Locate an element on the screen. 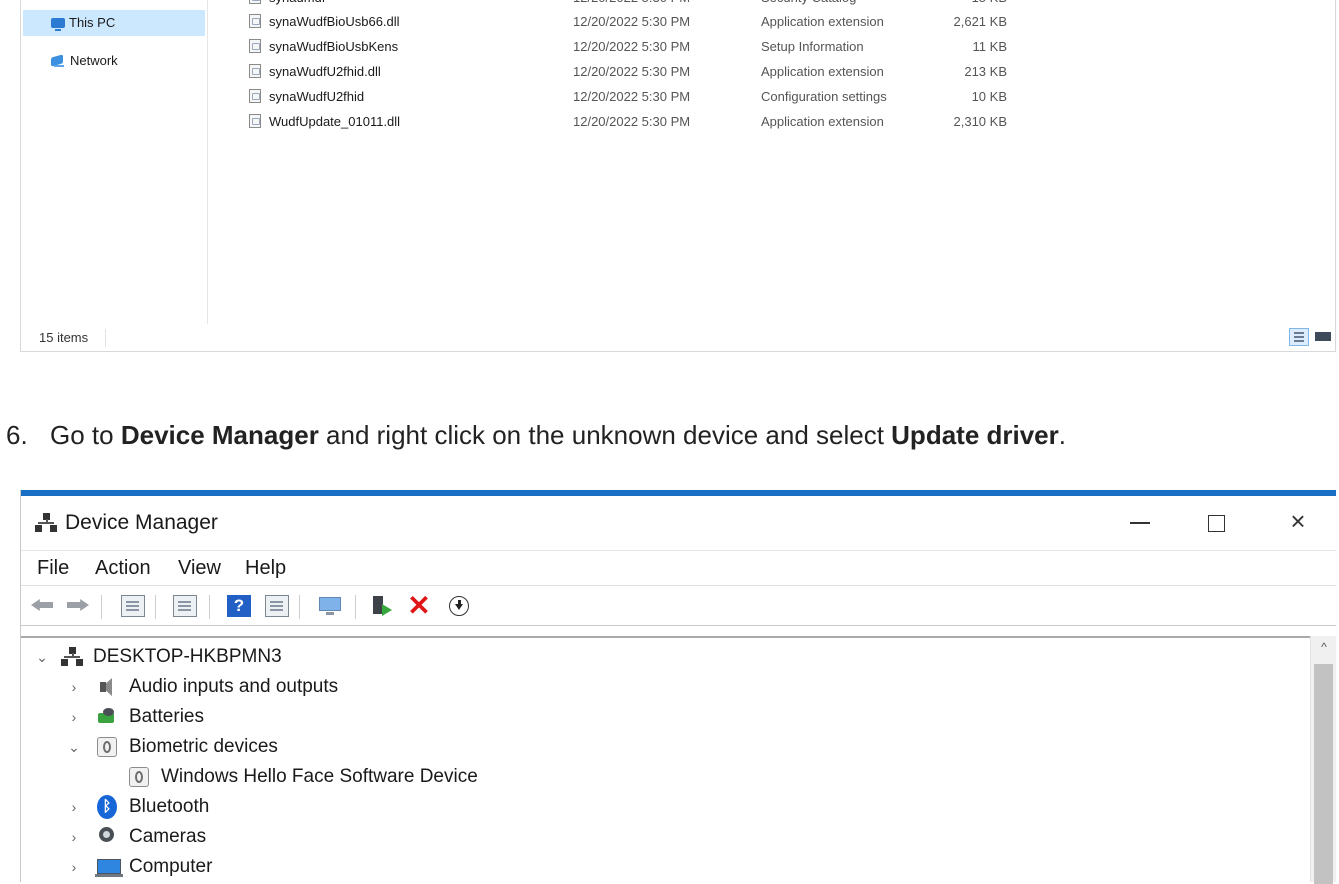 This screenshot has width=1339, height=884. scan-hardware-changes-icon is located at coordinates (330, 606).